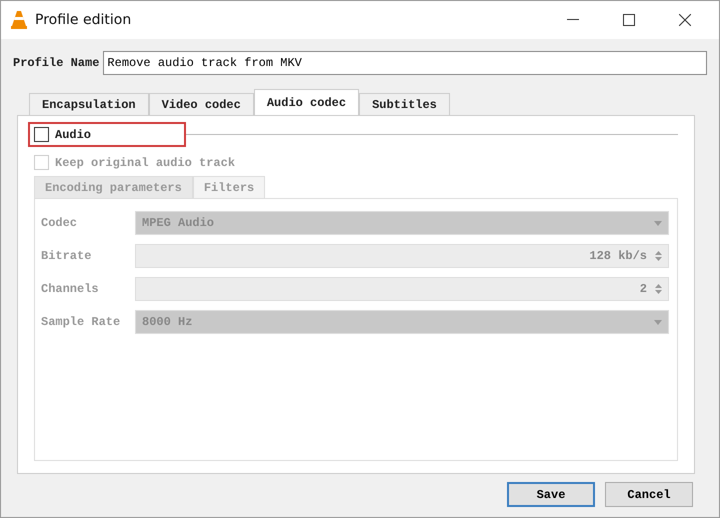 This screenshot has height=518, width=720. I want to click on tab: Video codec, so click(201, 104).